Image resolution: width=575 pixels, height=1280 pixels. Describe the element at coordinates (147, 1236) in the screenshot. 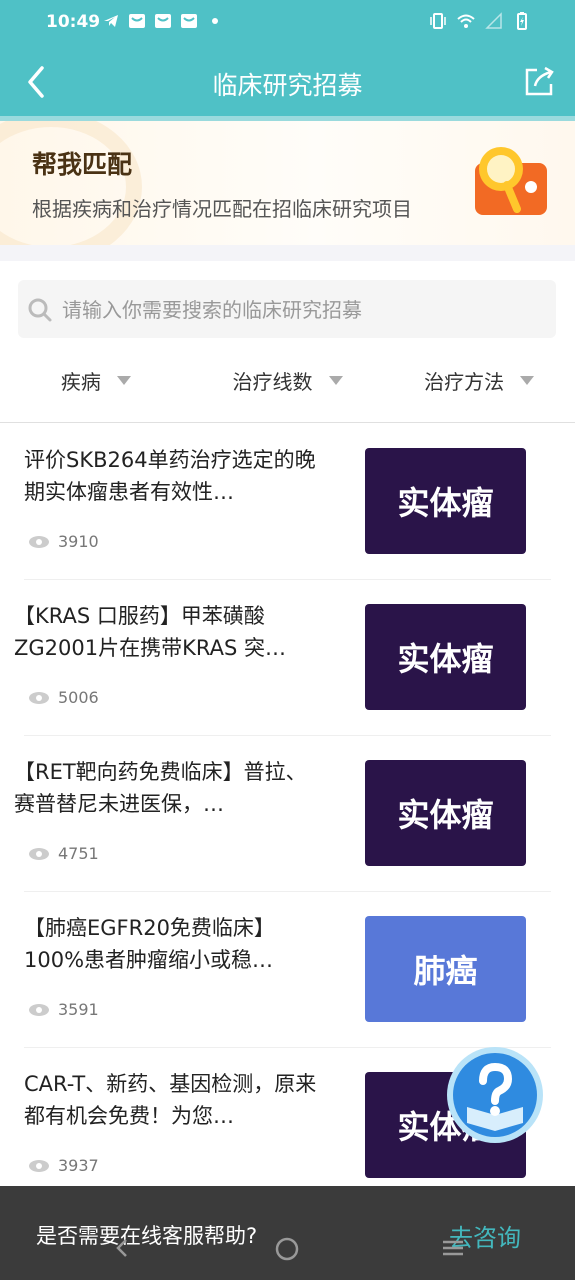

I see `service-prompt: 是否需要在线客服帮助?` at that location.